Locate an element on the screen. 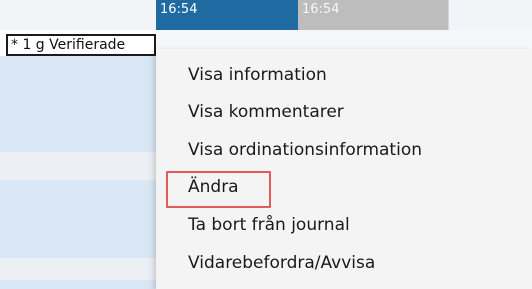 The height and width of the screenshot is (289, 532). menu-item-visa-ordinationsinformation: Visa ordinationsinformation is located at coordinates (305, 150).